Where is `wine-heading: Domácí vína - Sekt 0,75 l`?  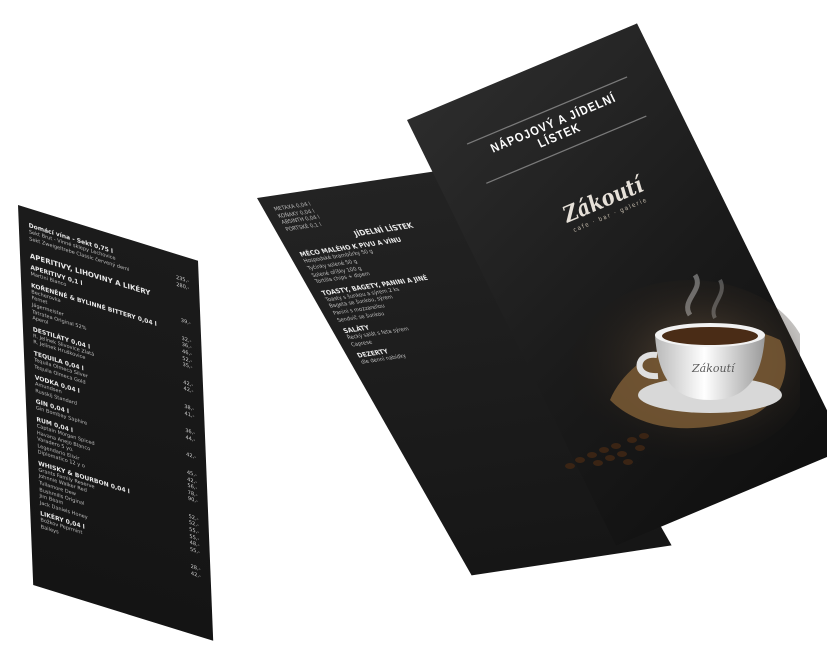
wine-heading: Domácí vína - Sekt 0,75 l is located at coordinates (71, 239).